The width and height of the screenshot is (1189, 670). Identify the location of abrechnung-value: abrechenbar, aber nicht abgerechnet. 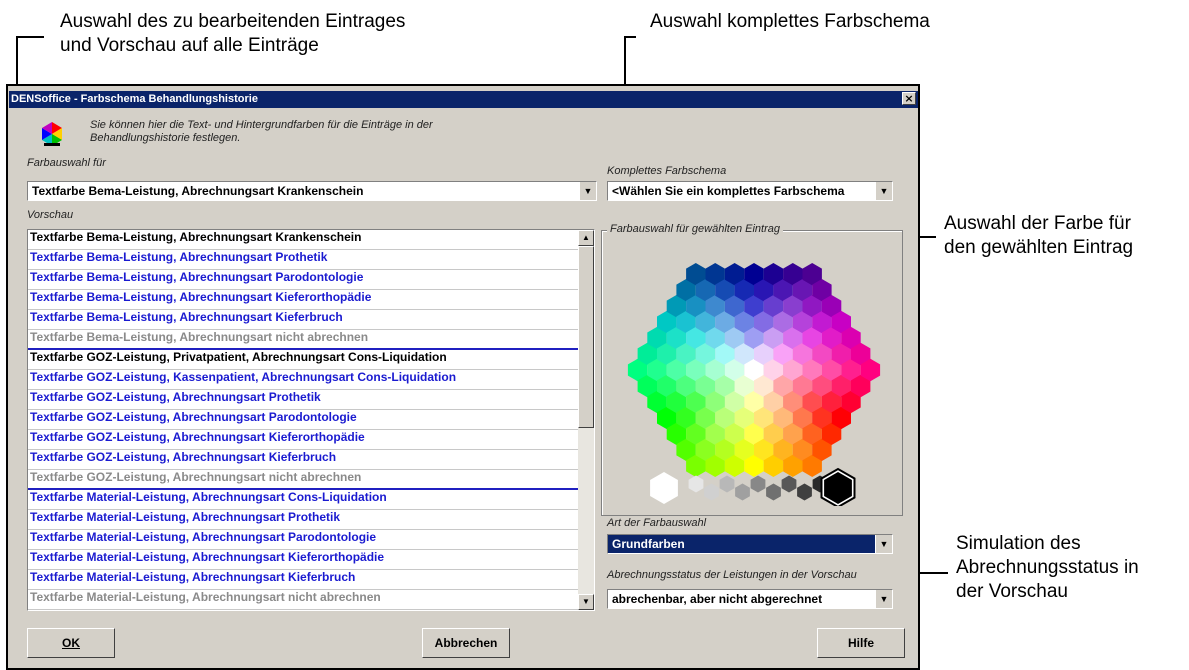
(717, 599).